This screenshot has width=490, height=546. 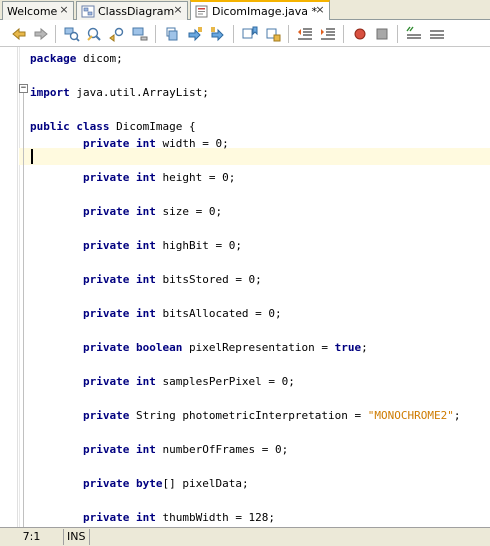 What do you see at coordinates (195, 34) in the screenshot?
I see `previous-bookmark-icon` at bounding box center [195, 34].